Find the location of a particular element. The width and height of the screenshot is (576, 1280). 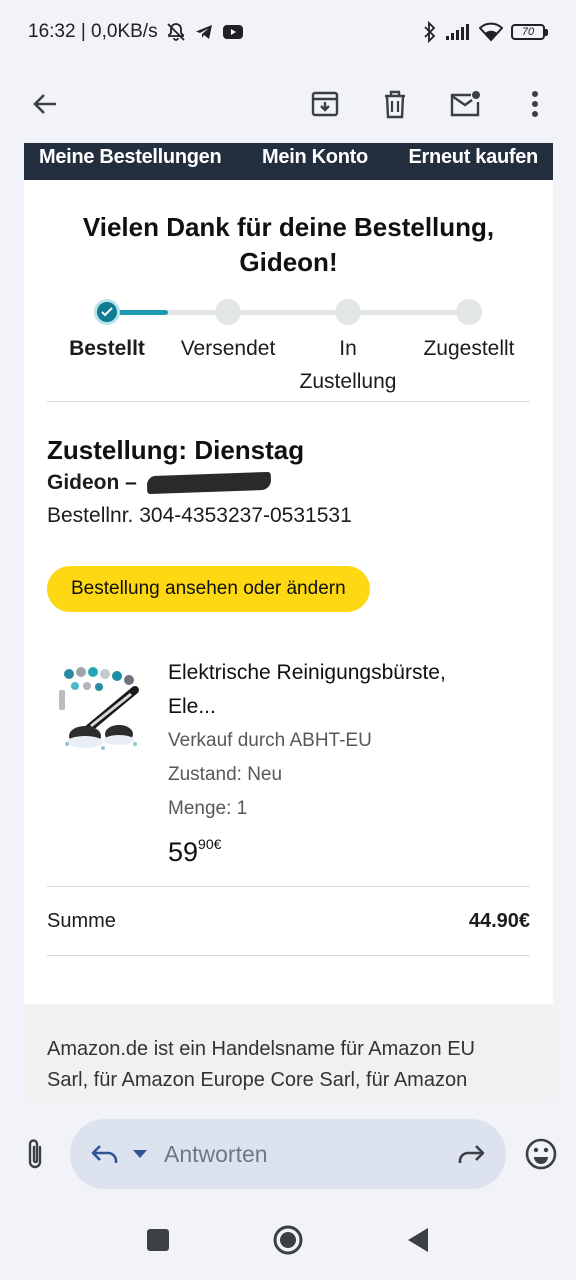

recipient-name: Gideon – is located at coordinates (92, 482).